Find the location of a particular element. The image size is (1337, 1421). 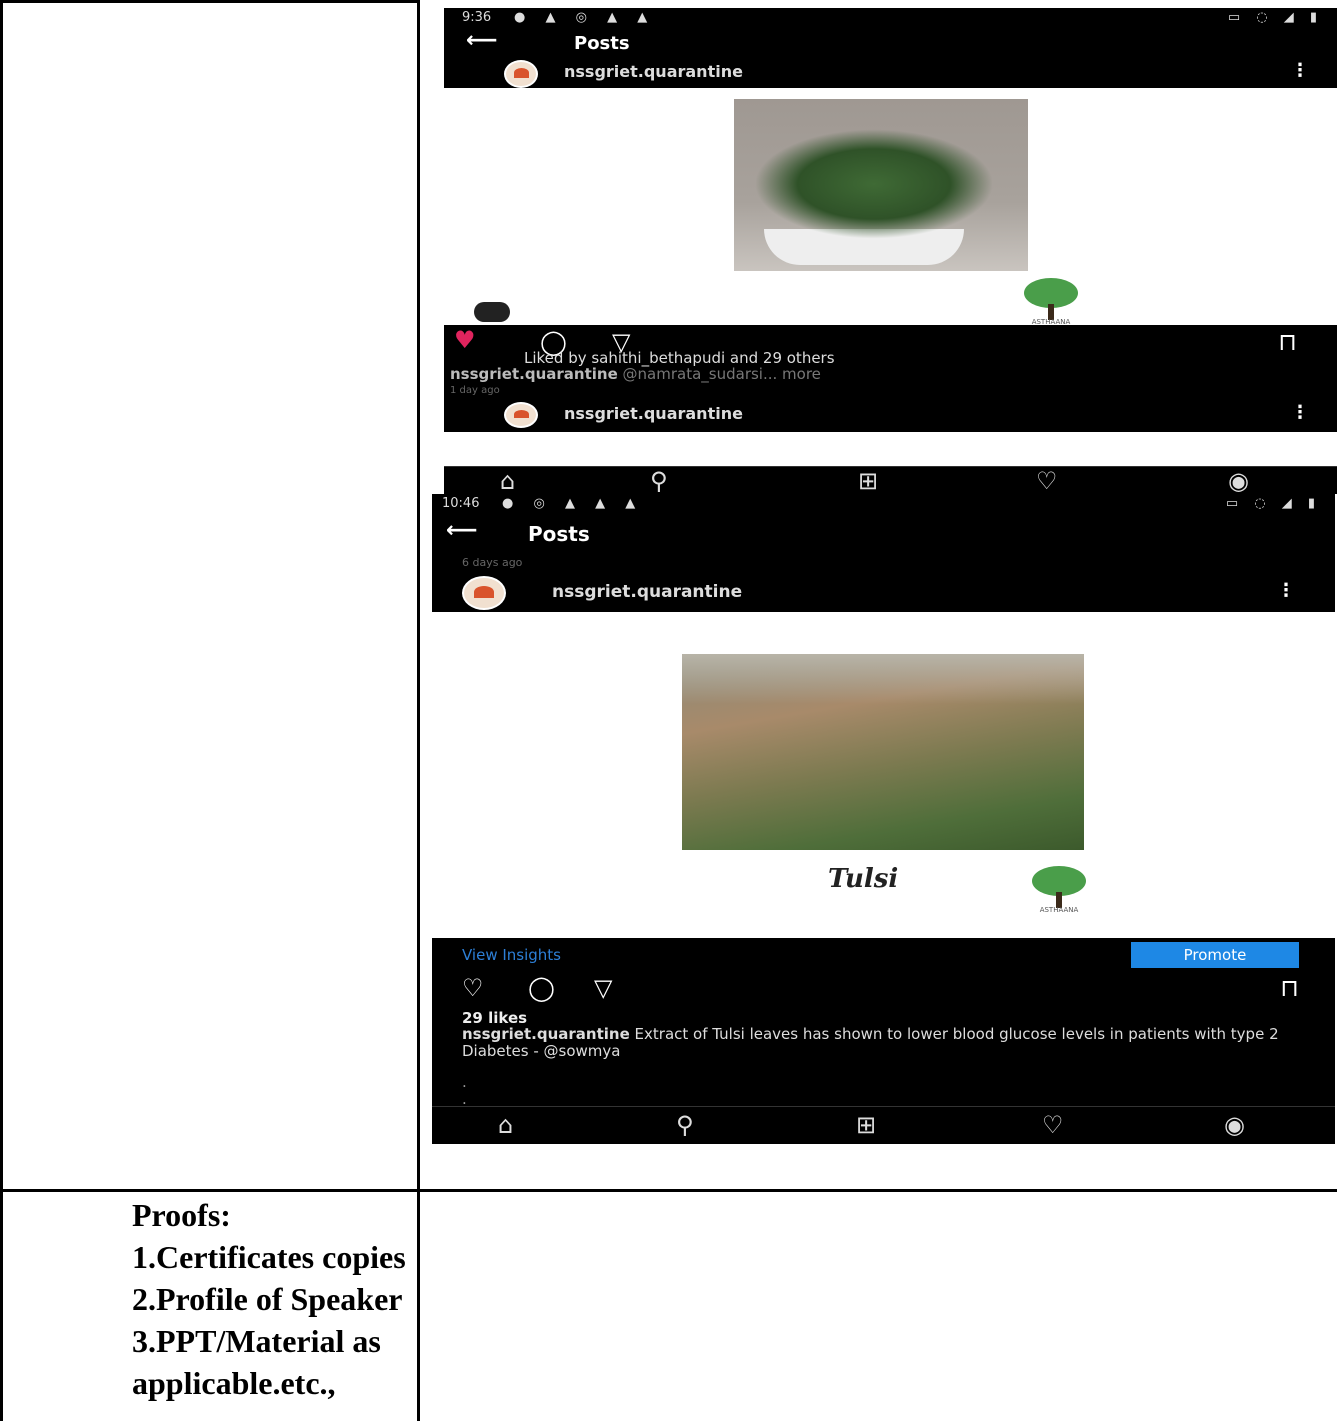

view-insights-link: View Insights is located at coordinates (511, 955).